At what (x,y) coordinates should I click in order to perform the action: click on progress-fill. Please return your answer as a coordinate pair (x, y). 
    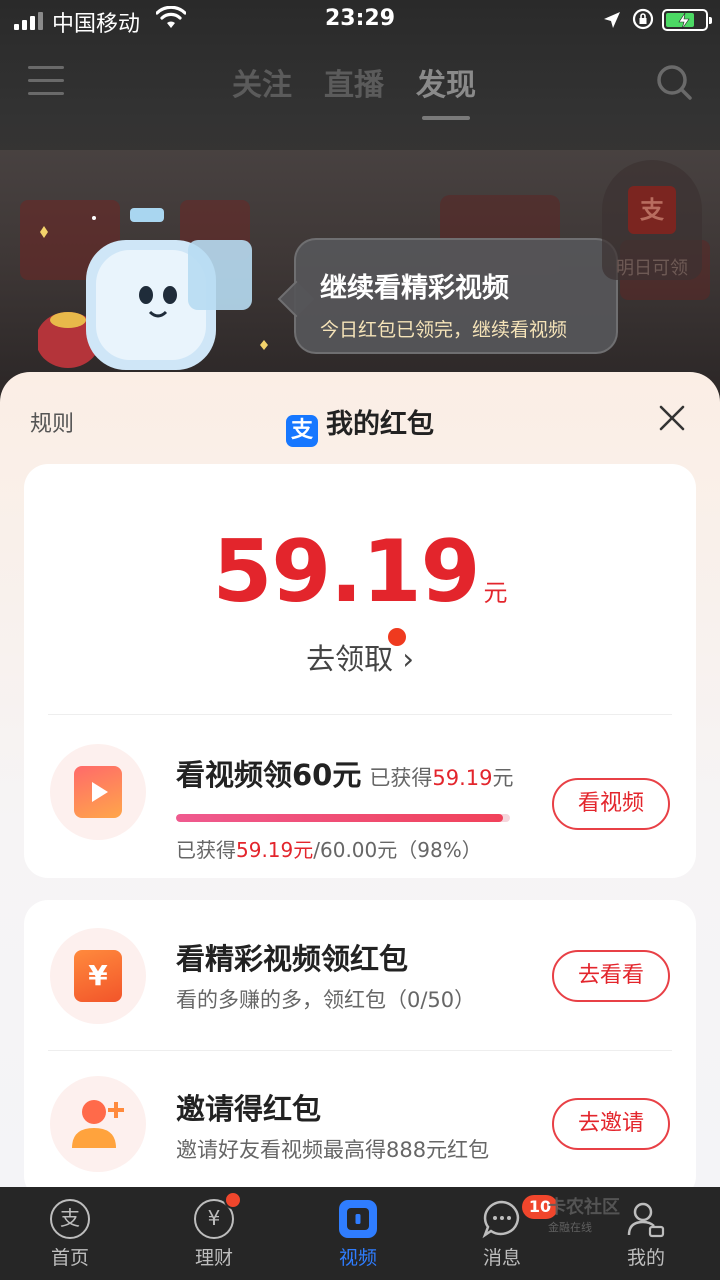
    Looking at the image, I should click on (340, 818).